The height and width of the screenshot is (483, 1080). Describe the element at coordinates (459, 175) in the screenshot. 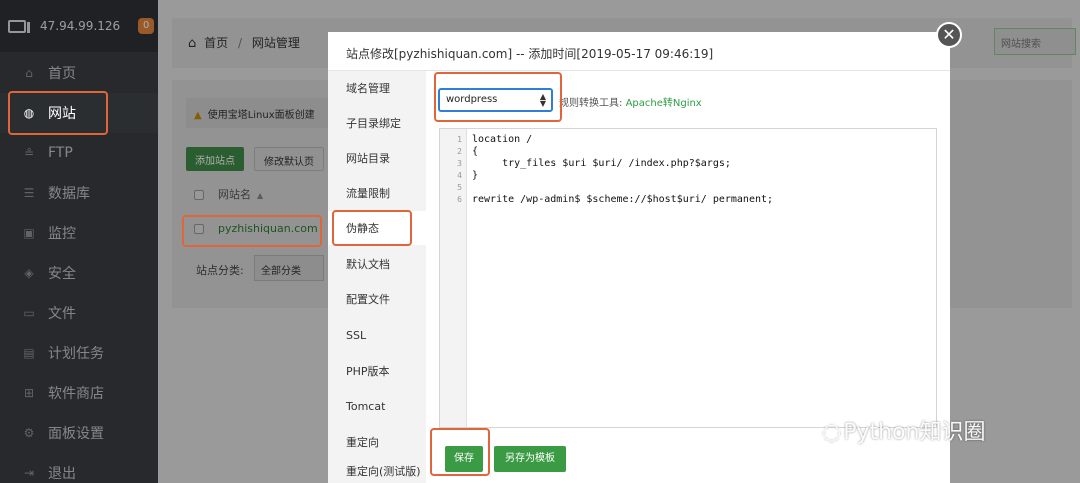

I see `line-number: 4` at that location.